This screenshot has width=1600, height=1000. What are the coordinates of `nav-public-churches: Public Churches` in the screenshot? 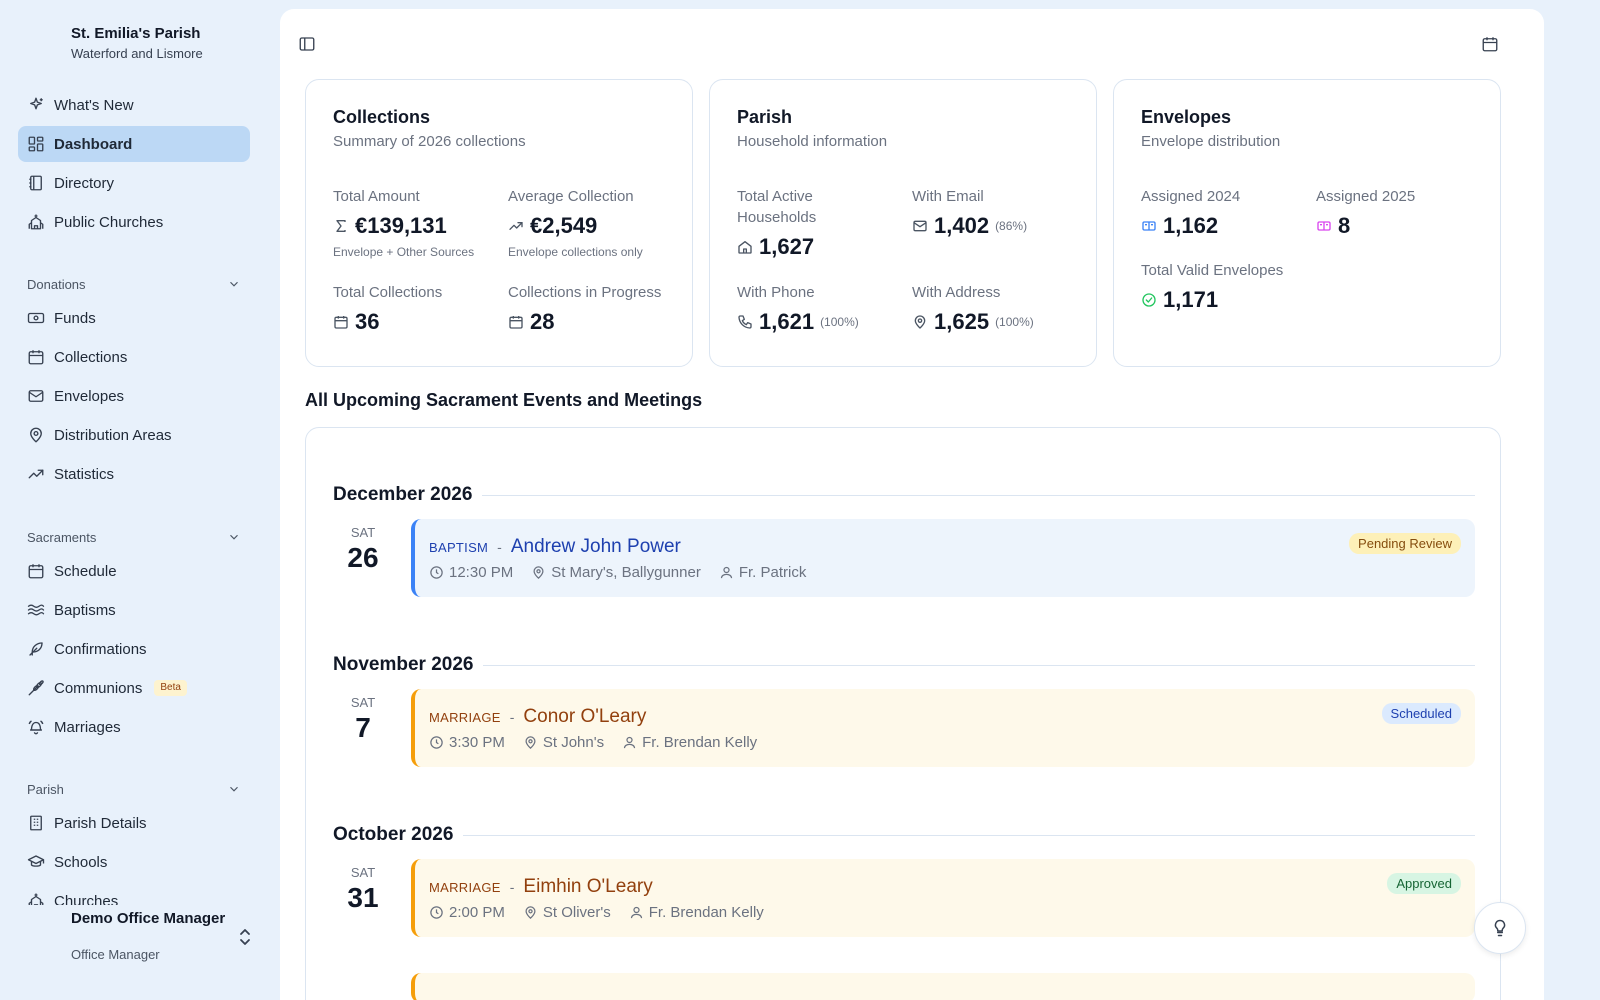 It's located at (134, 222).